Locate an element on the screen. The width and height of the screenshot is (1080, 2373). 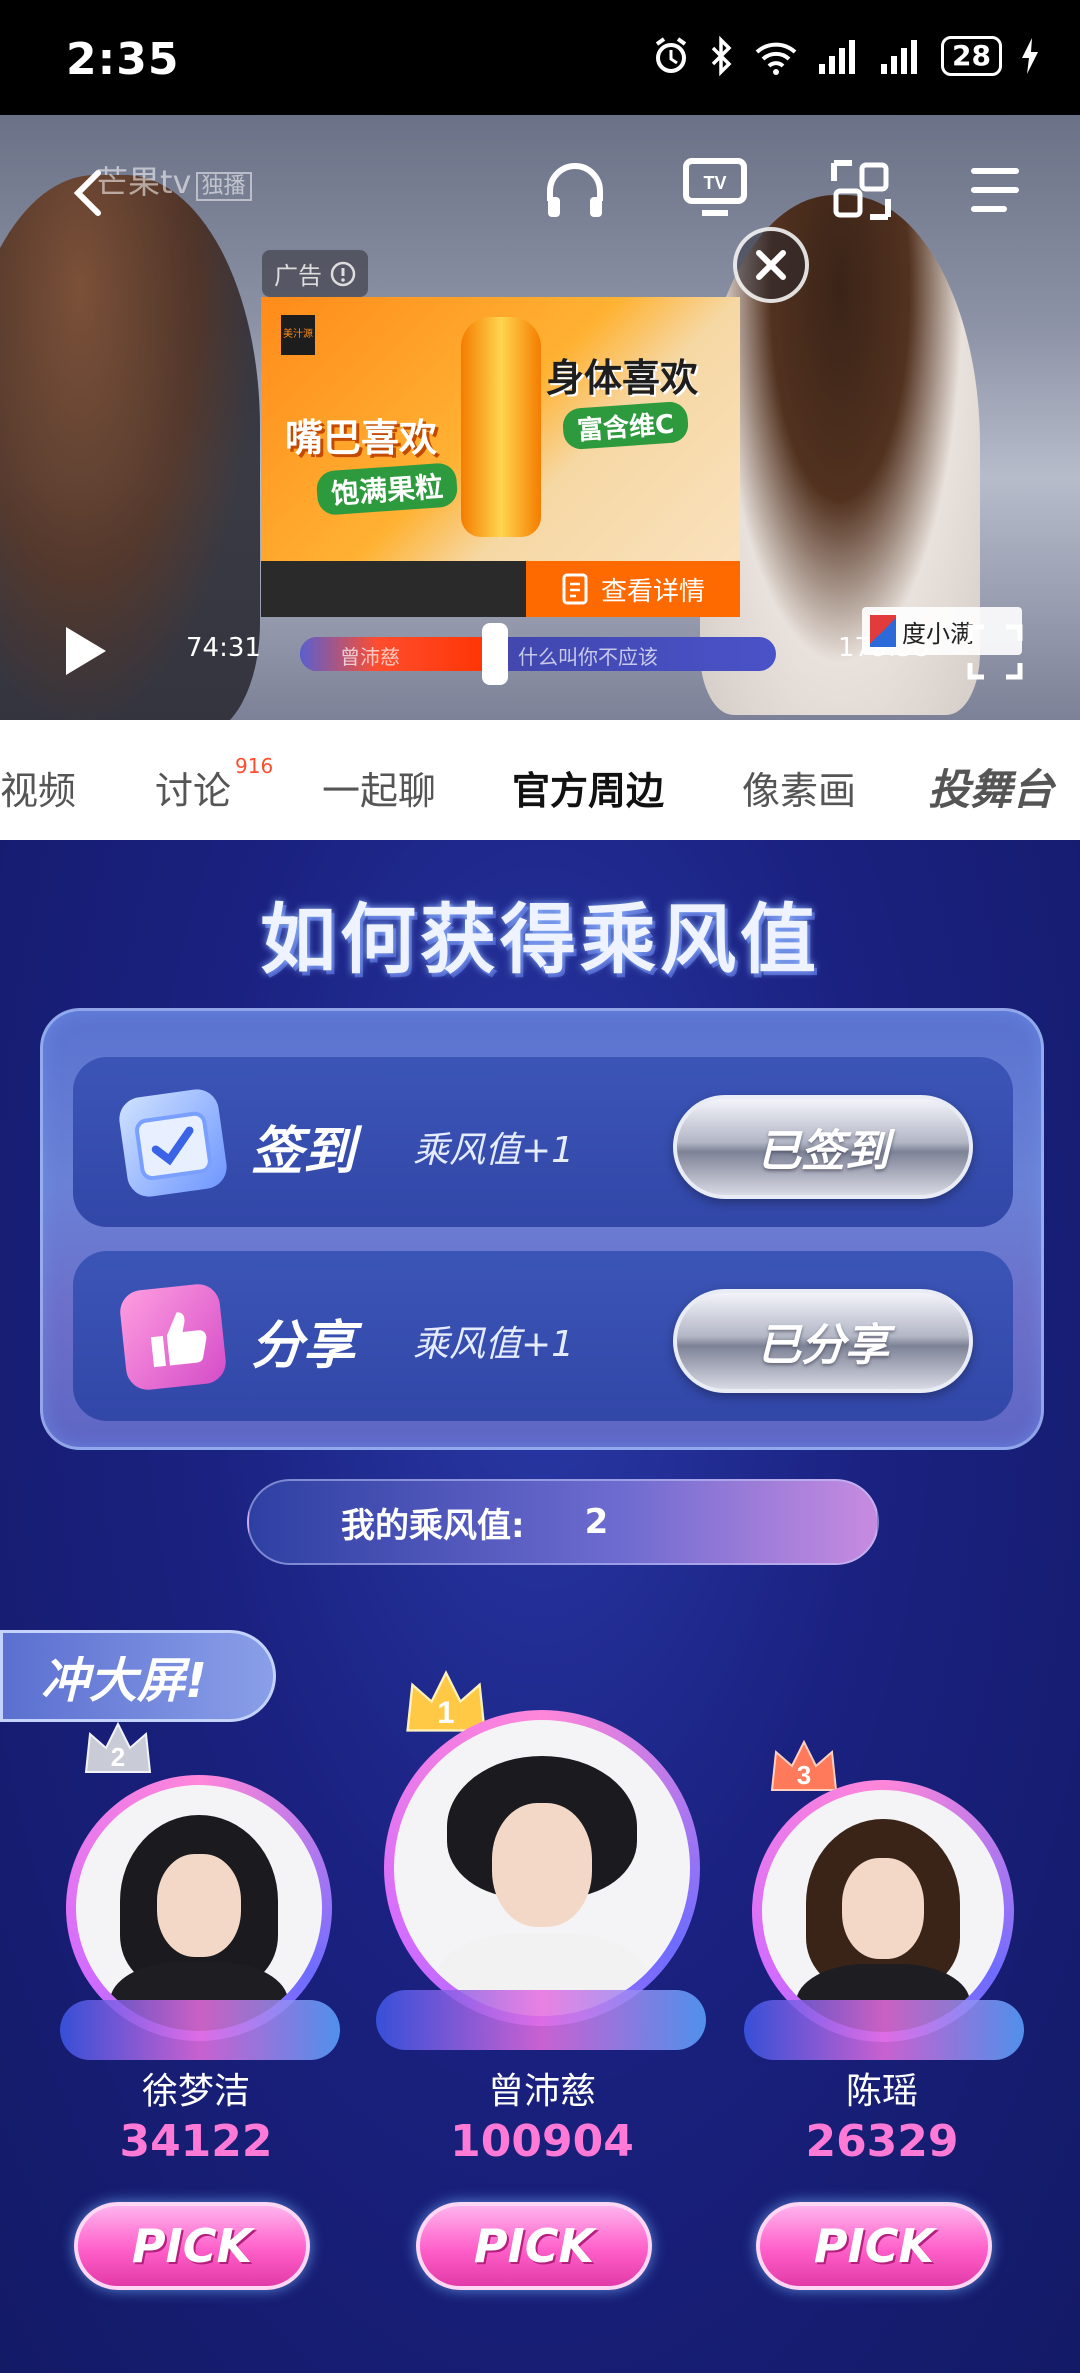
crown-bronze-icon: 3 is located at coordinates (804, 1765).